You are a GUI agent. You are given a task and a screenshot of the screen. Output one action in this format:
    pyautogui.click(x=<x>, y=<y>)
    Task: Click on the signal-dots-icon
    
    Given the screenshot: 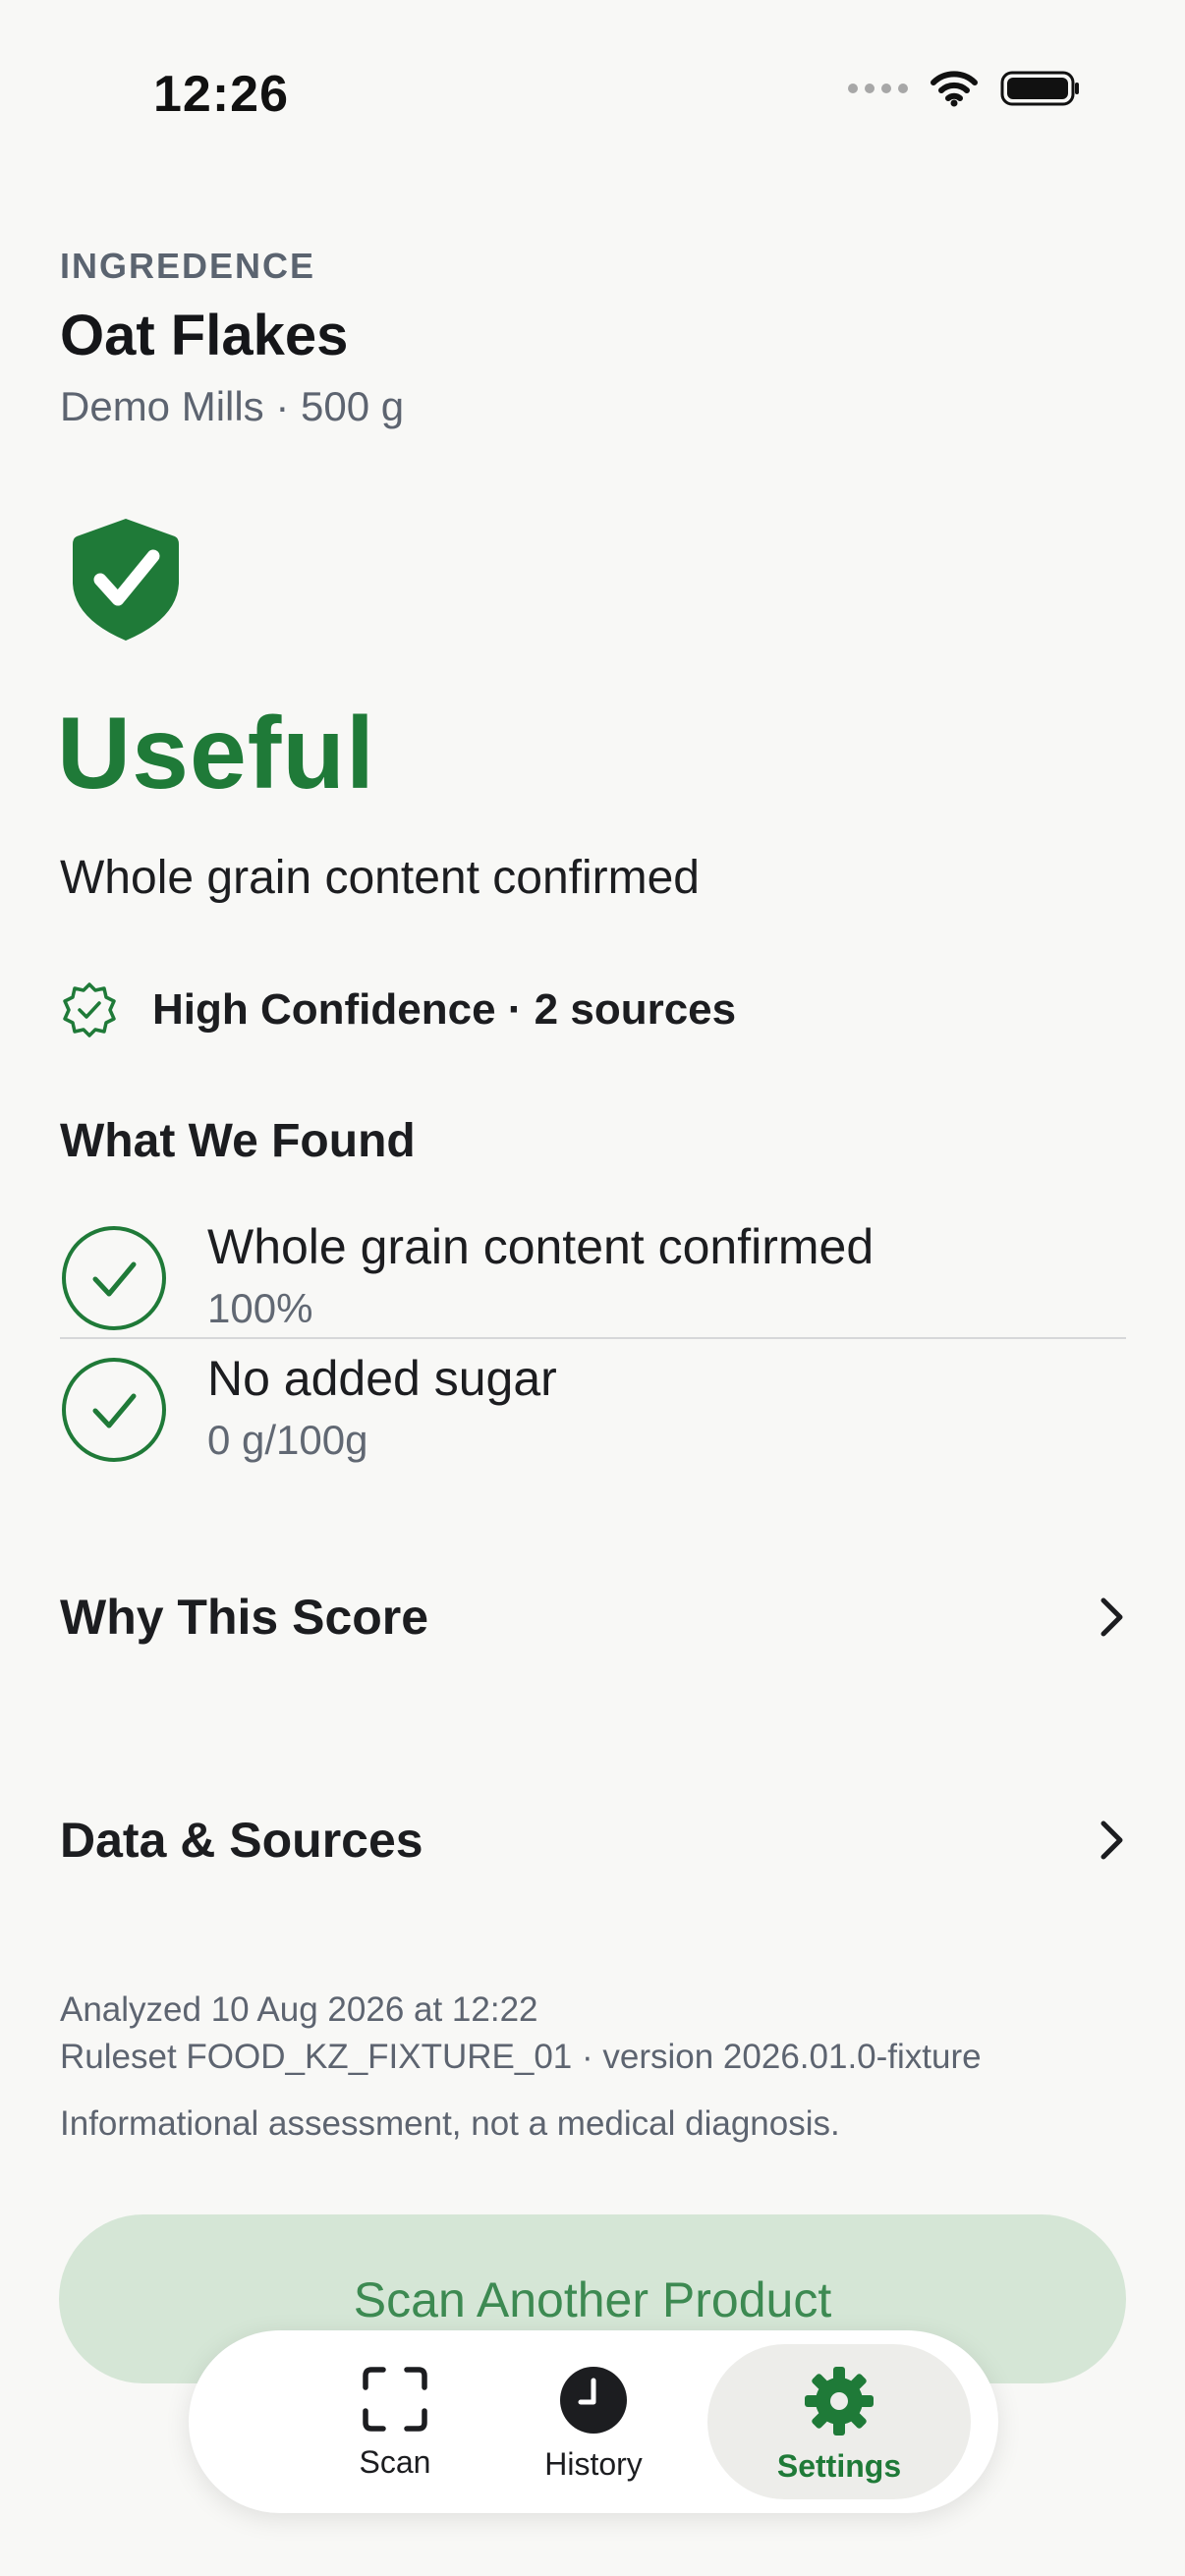 What is the action you would take?
    pyautogui.click(x=878, y=88)
    